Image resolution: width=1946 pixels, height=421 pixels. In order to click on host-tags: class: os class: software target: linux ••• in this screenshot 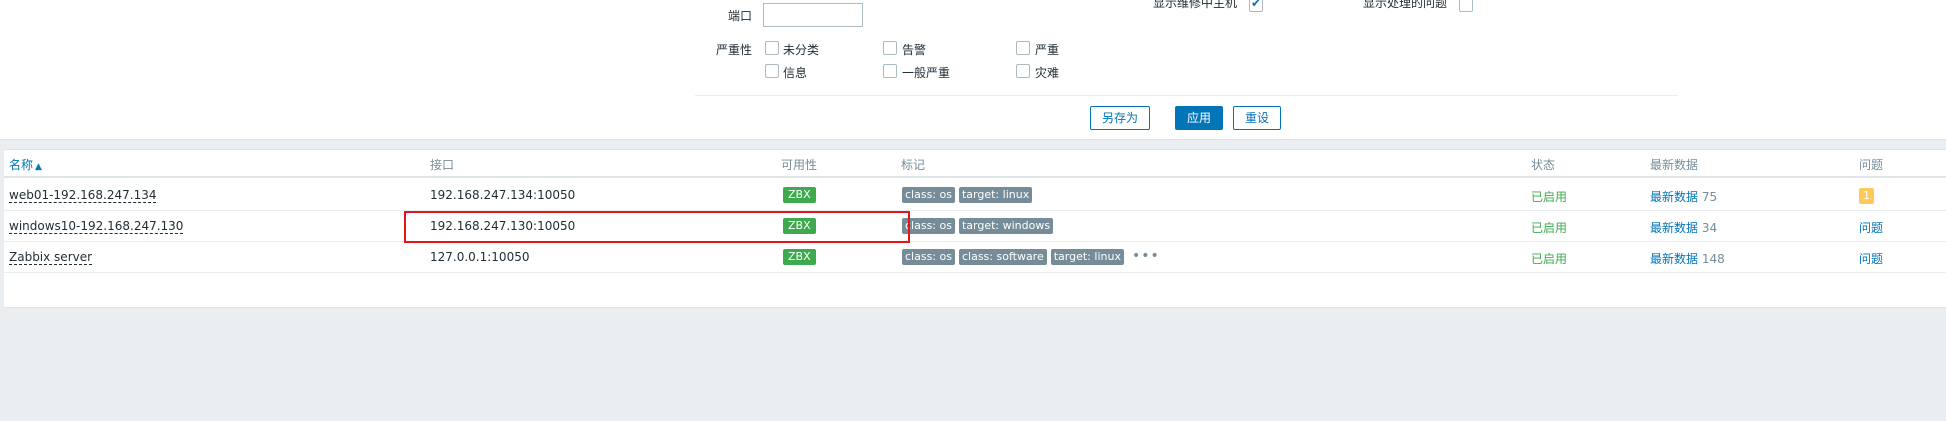, I will do `click(1031, 257)`.